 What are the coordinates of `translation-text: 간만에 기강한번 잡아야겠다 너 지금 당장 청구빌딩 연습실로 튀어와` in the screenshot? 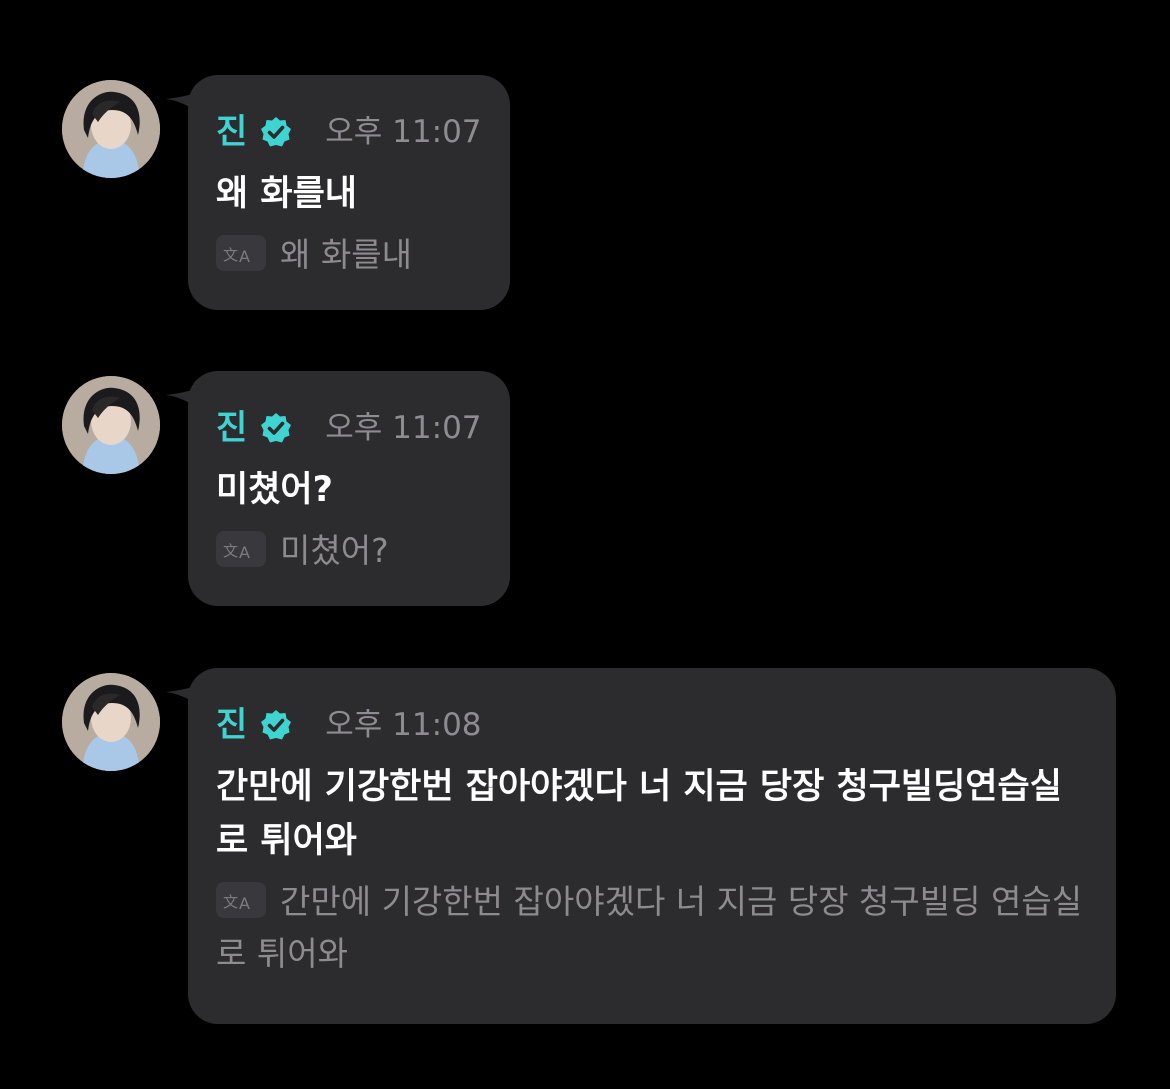 It's located at (649, 927).